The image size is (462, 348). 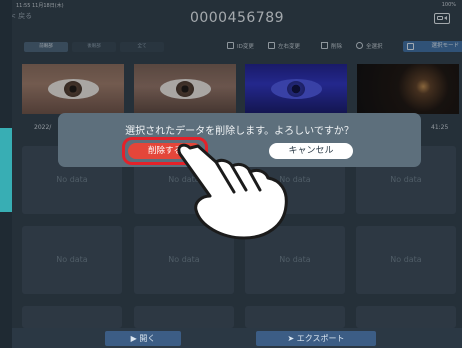 I want to click on send-icon: ➤, so click(x=292, y=338).